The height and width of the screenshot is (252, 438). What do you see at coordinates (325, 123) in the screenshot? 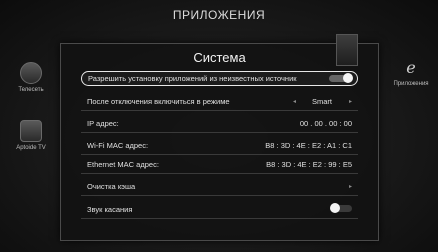
I see `ip-address-value: 00 . 00 . 00 : 00` at bounding box center [325, 123].